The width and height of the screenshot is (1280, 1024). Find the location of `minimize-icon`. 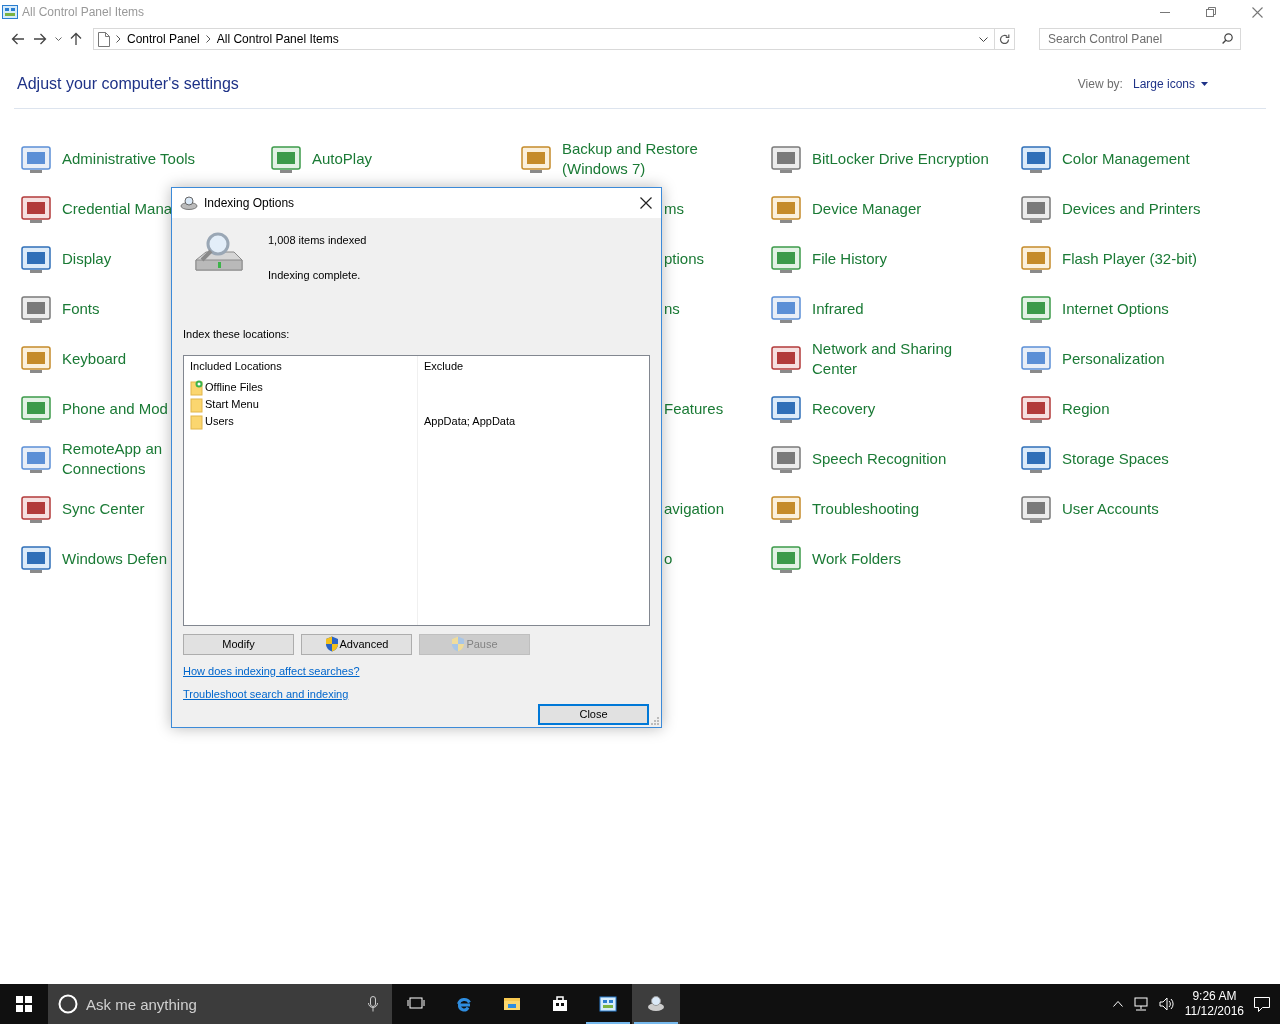

minimize-icon is located at coordinates (1165, 12).